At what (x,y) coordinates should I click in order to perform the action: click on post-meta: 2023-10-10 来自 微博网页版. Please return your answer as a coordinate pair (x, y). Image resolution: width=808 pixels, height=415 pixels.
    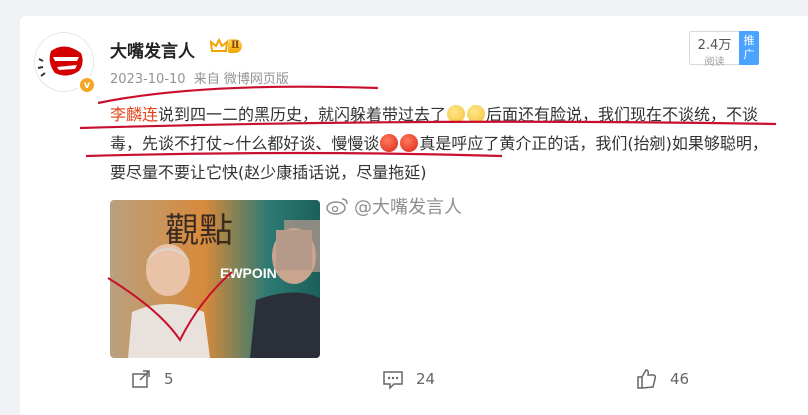
    Looking at the image, I should click on (201, 77).